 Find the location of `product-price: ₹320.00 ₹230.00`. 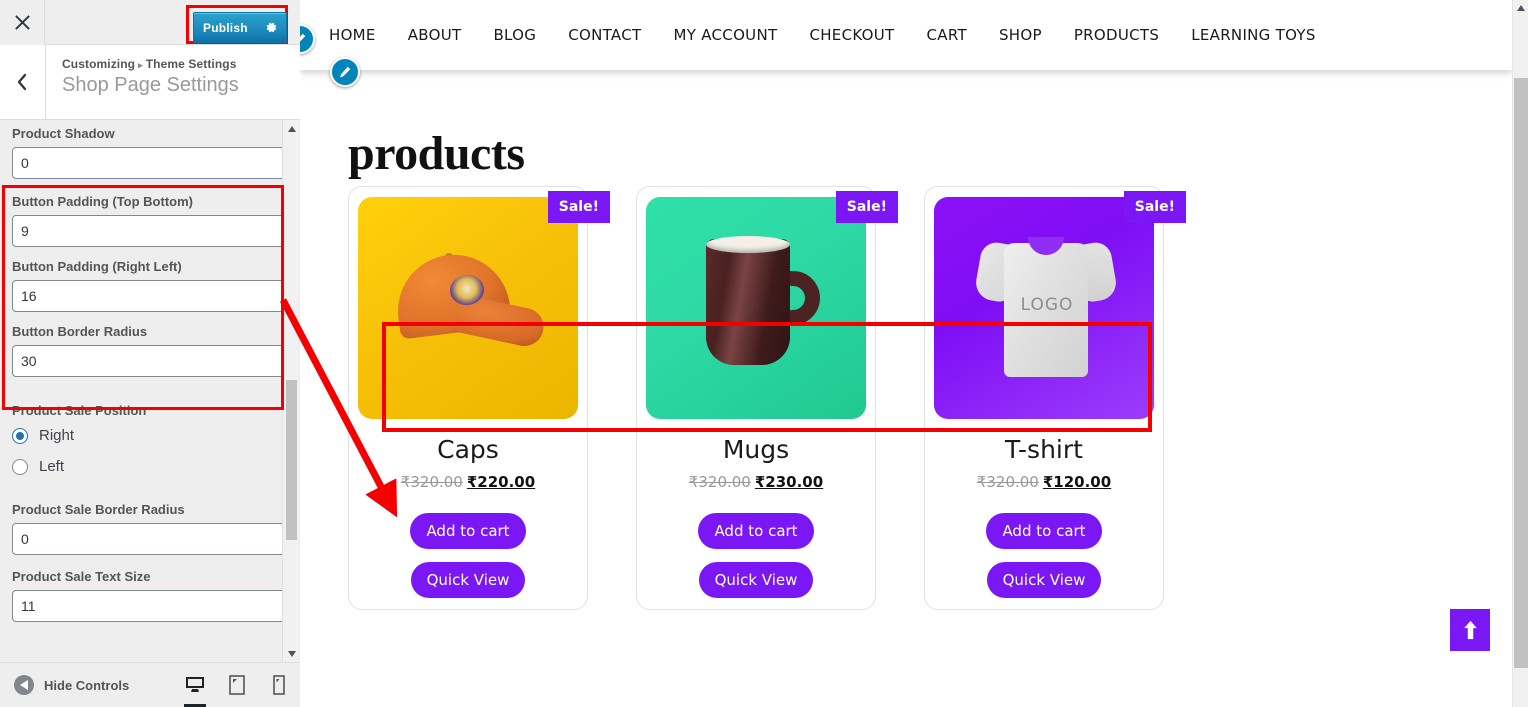

product-price: ₹320.00 ₹230.00 is located at coordinates (756, 482).